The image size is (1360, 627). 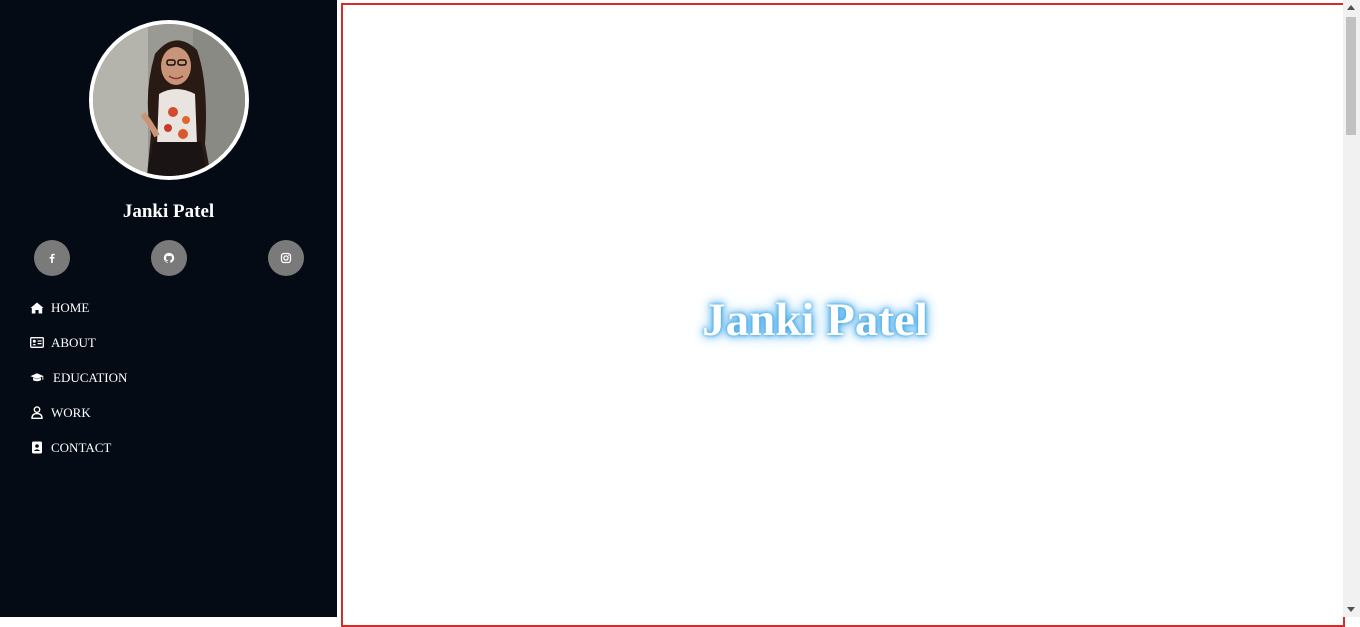 I want to click on nav-item-about: ABOUT, so click(x=78, y=342).